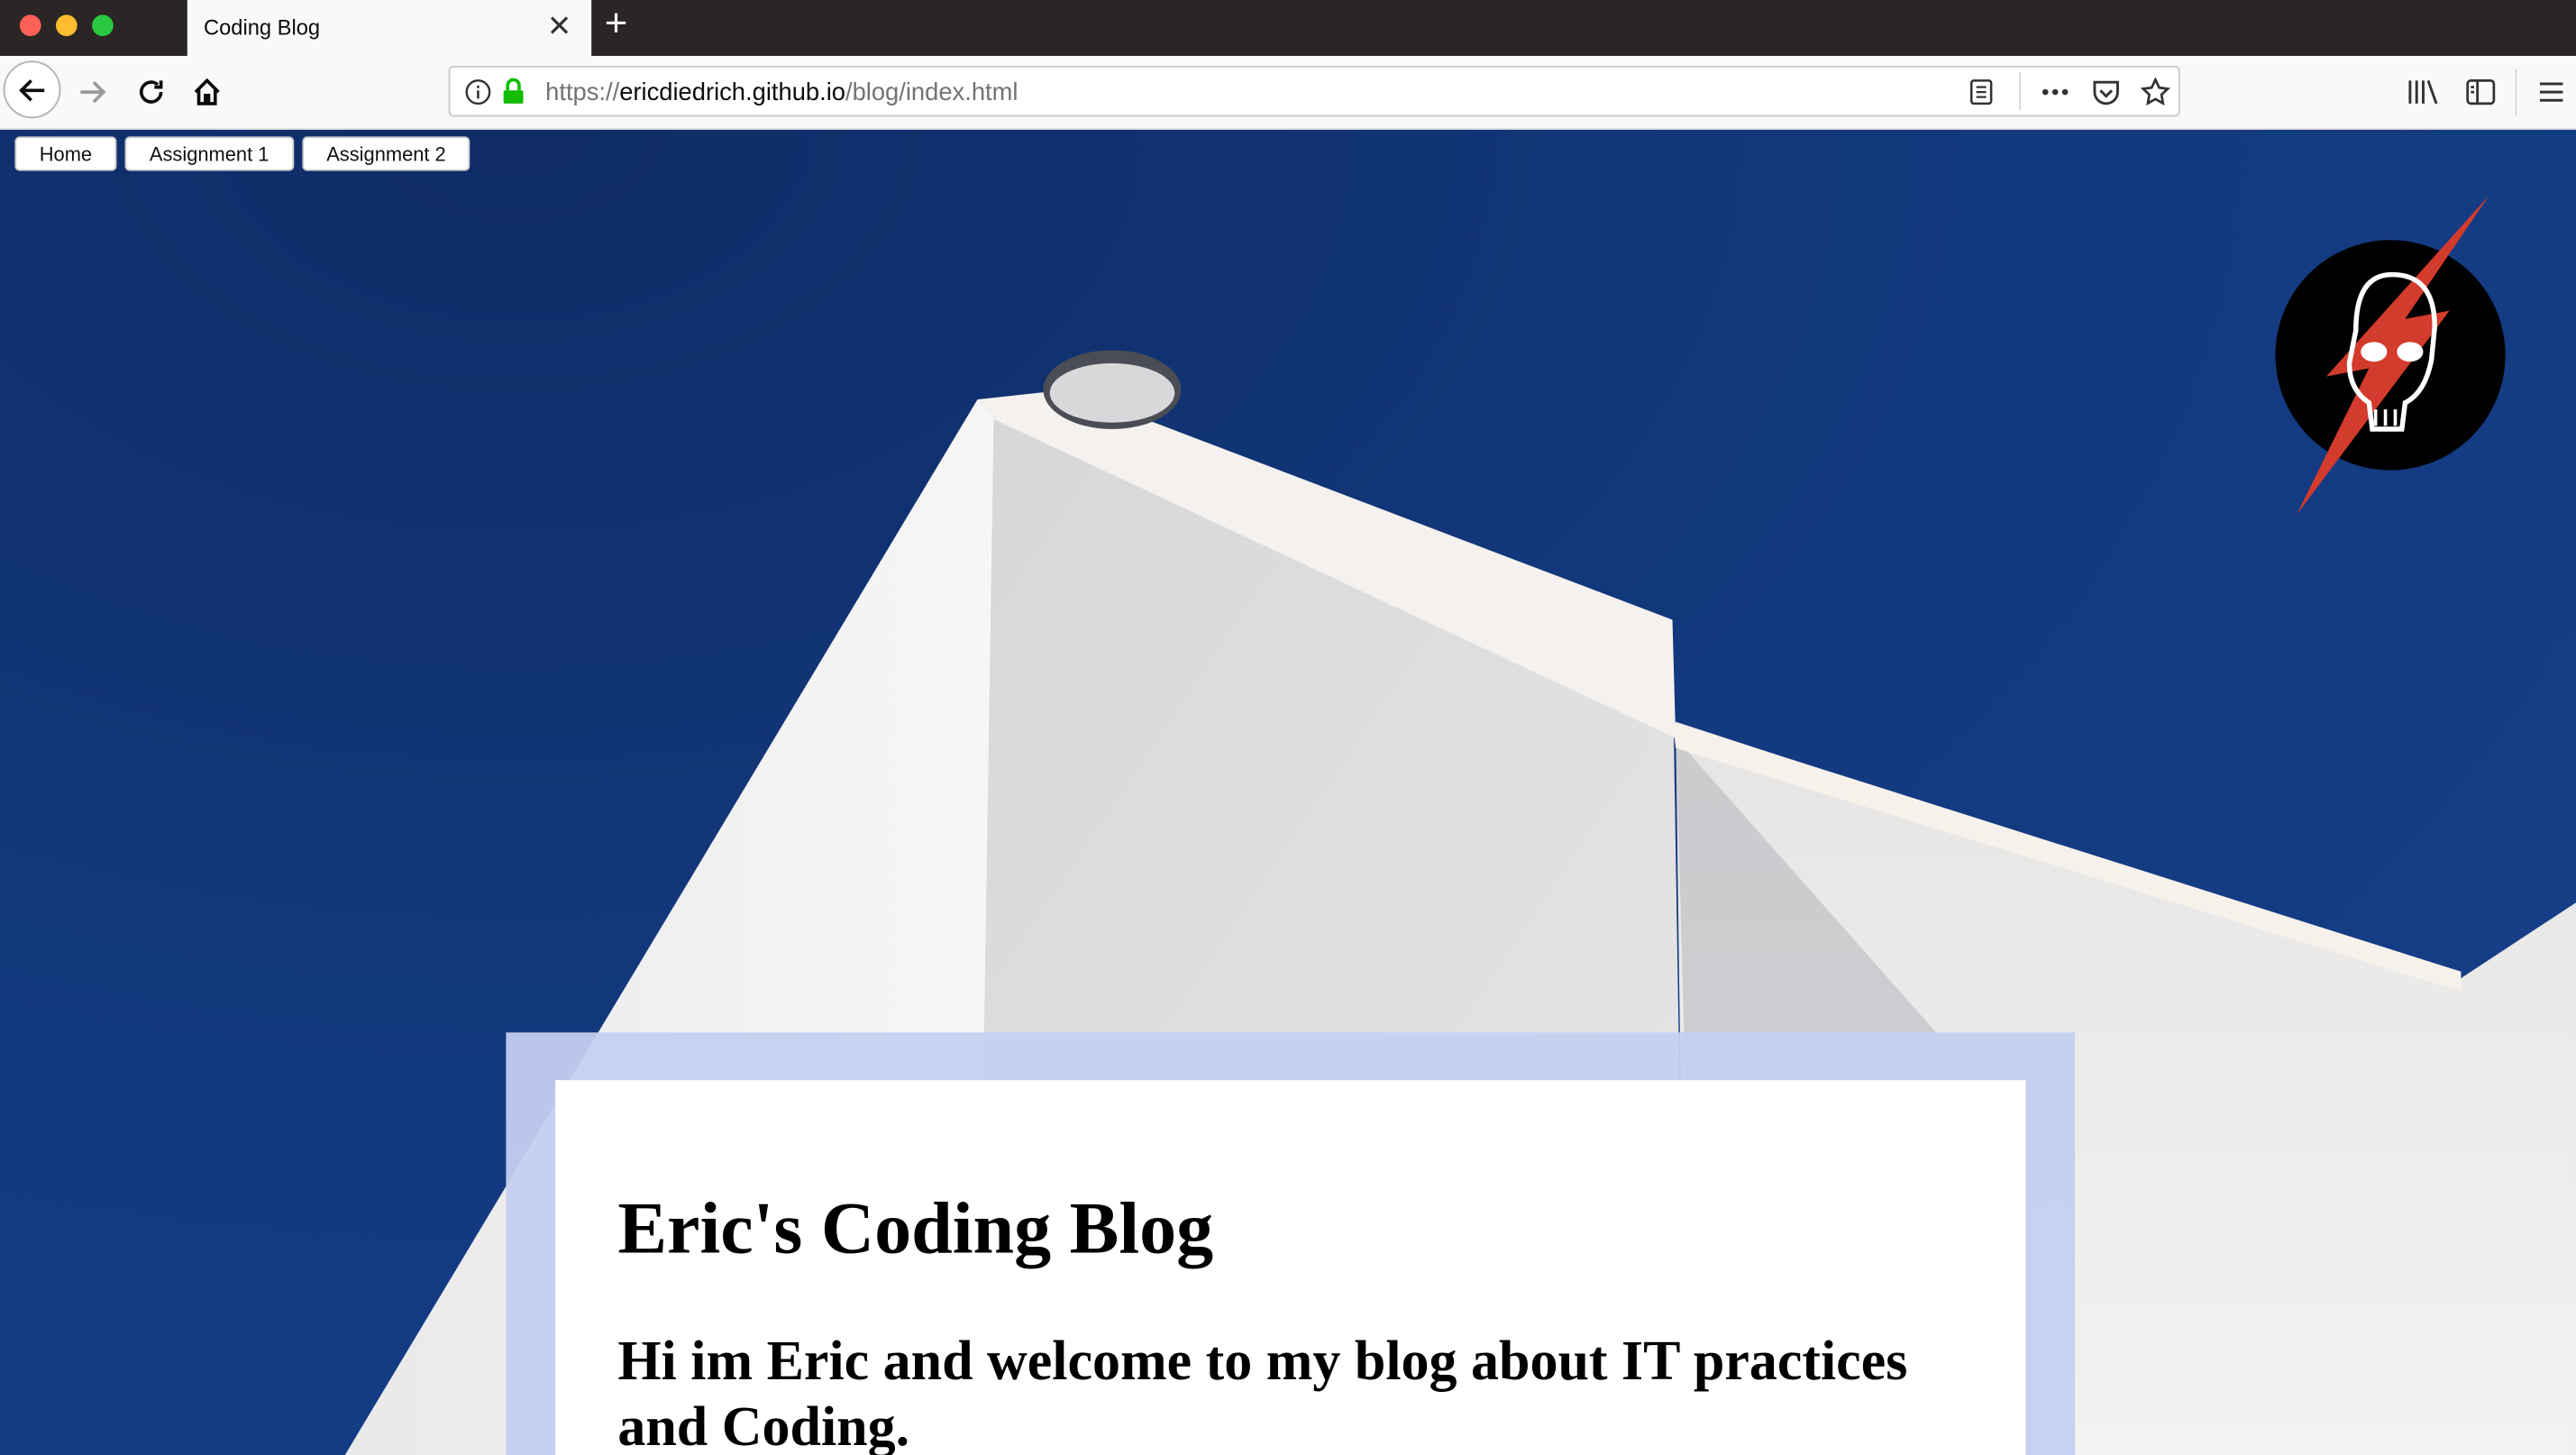 Image resolution: width=2576 pixels, height=1455 pixels. Describe the element at coordinates (30, 25) in the screenshot. I see `close-window-button` at that location.